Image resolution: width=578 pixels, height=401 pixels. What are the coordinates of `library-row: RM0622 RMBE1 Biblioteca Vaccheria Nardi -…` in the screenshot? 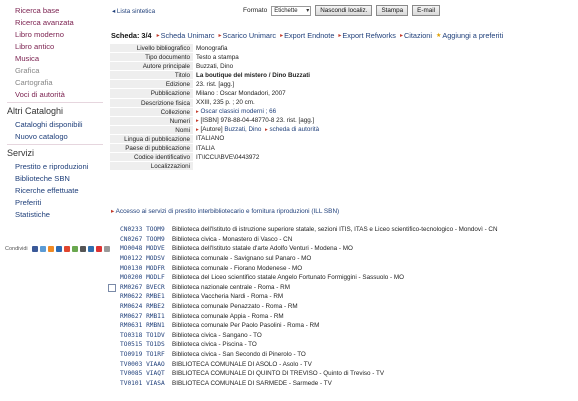 It's located at (345, 297).